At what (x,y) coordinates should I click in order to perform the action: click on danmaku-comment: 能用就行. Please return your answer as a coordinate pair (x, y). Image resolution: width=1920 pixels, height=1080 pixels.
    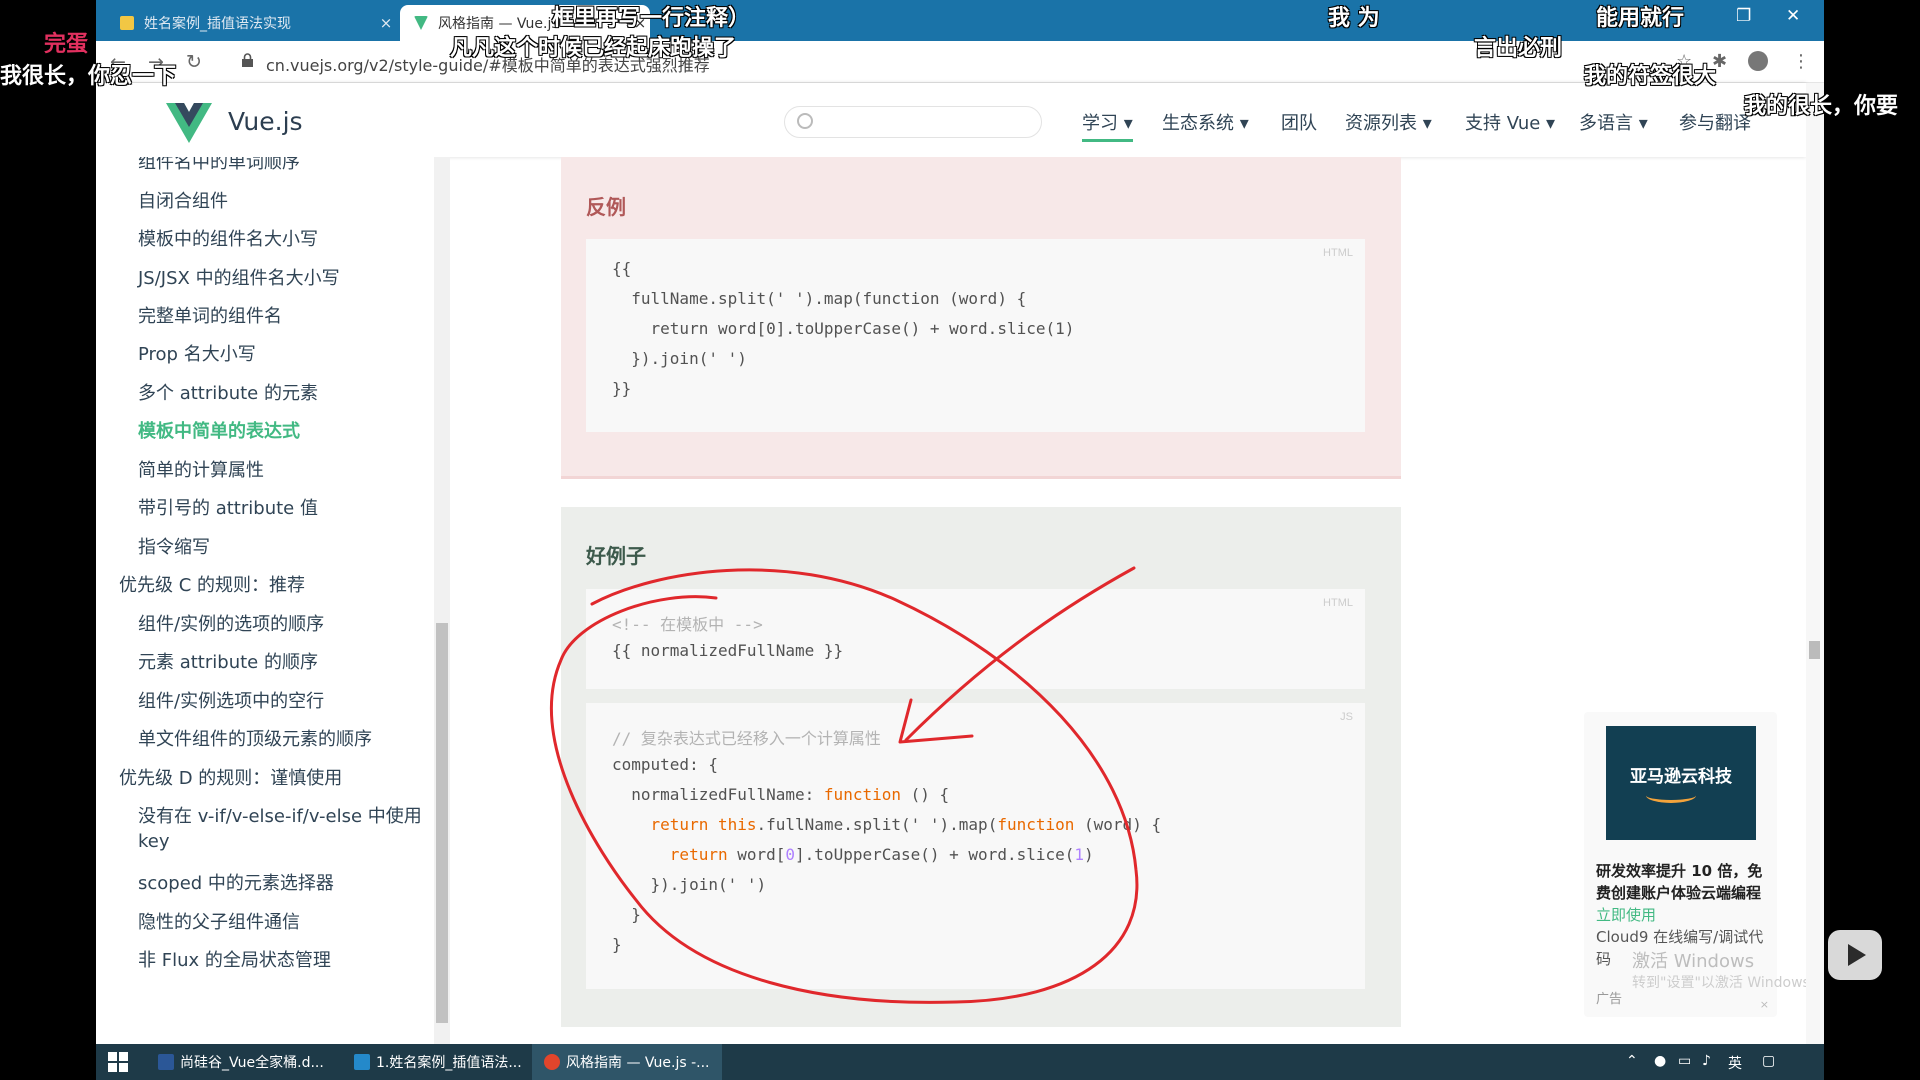
    Looking at the image, I should click on (1640, 18).